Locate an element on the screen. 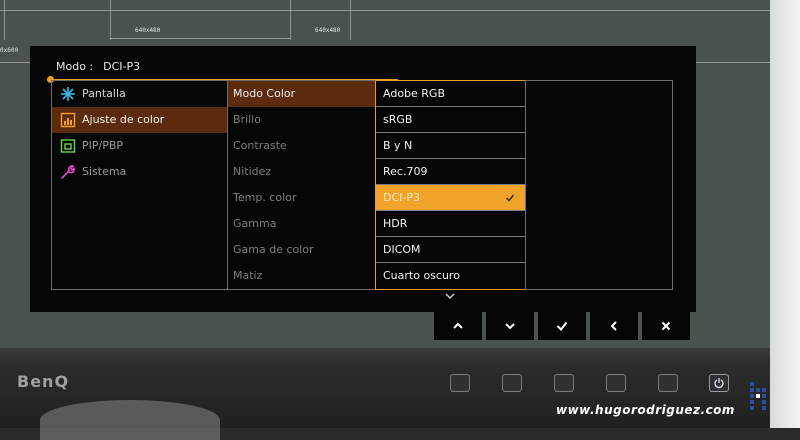 This screenshot has height=440, width=800. hint-up is located at coordinates (458, 326).